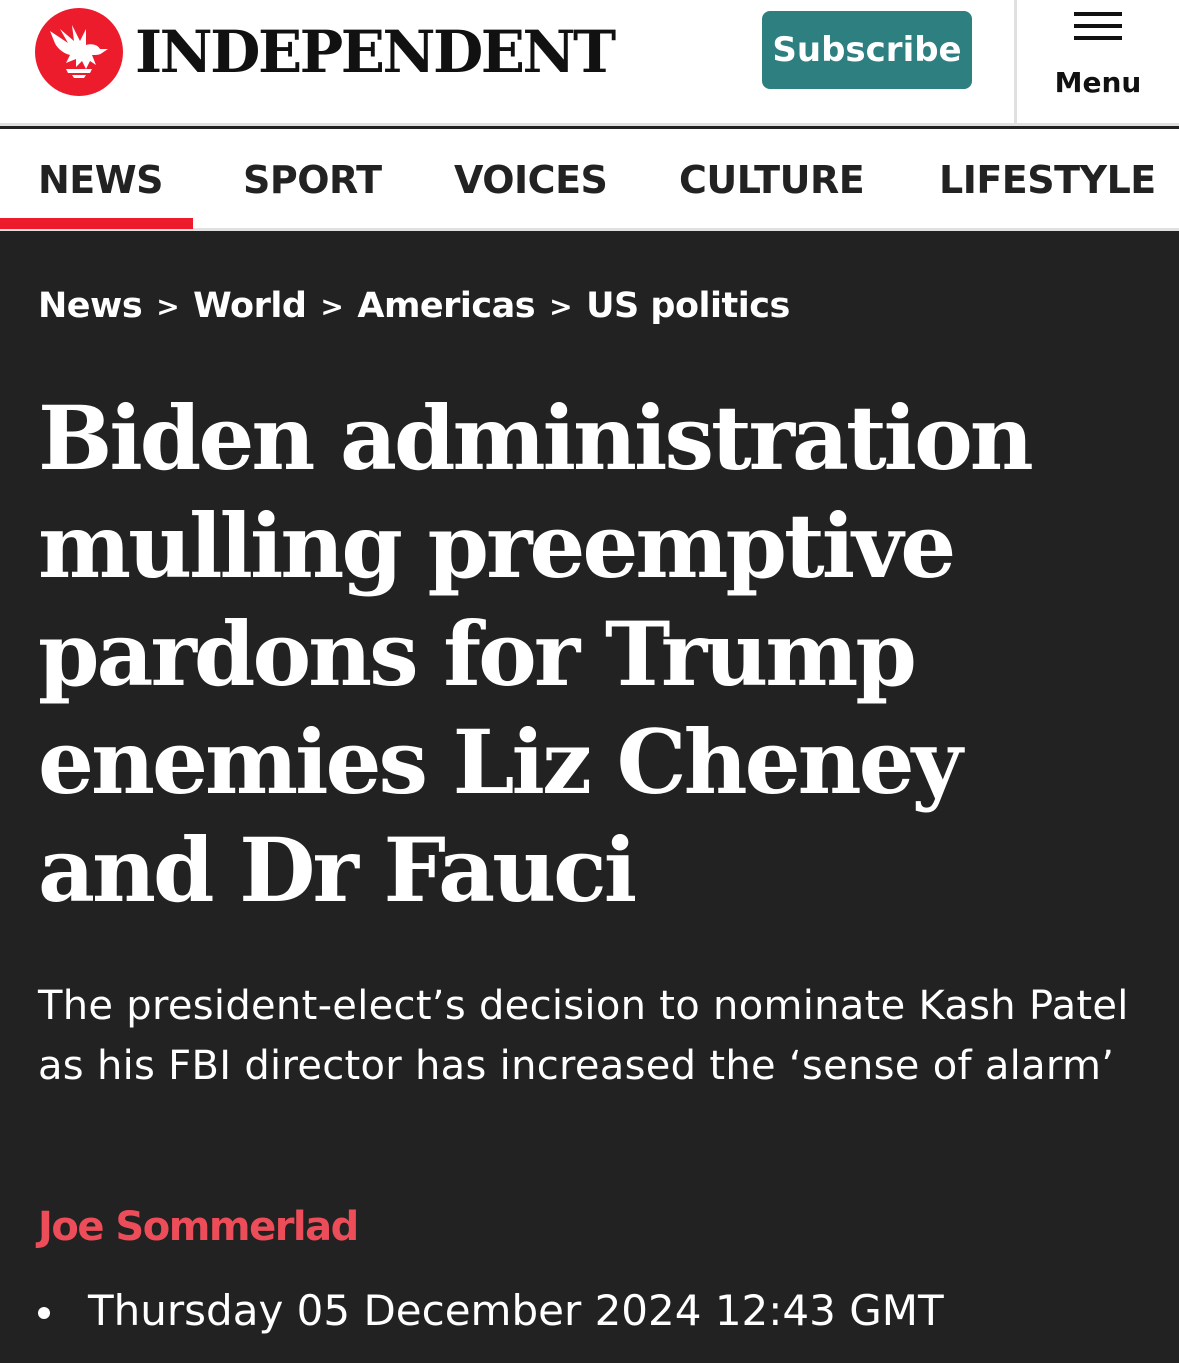 This screenshot has width=1179, height=1363. What do you see at coordinates (531, 180) in the screenshot?
I see `nav-item-voices: VOICES` at bounding box center [531, 180].